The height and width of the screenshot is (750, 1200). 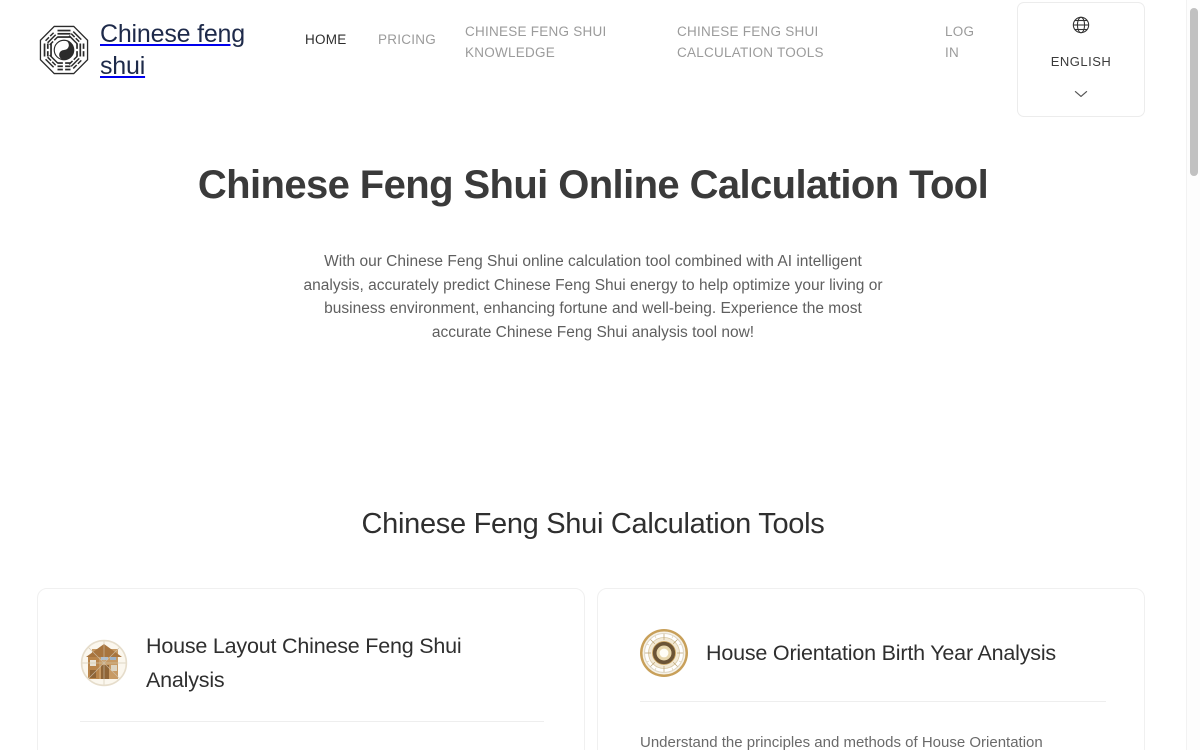 What do you see at coordinates (64, 50) in the screenshot?
I see `bagua-yinyang-icon` at bounding box center [64, 50].